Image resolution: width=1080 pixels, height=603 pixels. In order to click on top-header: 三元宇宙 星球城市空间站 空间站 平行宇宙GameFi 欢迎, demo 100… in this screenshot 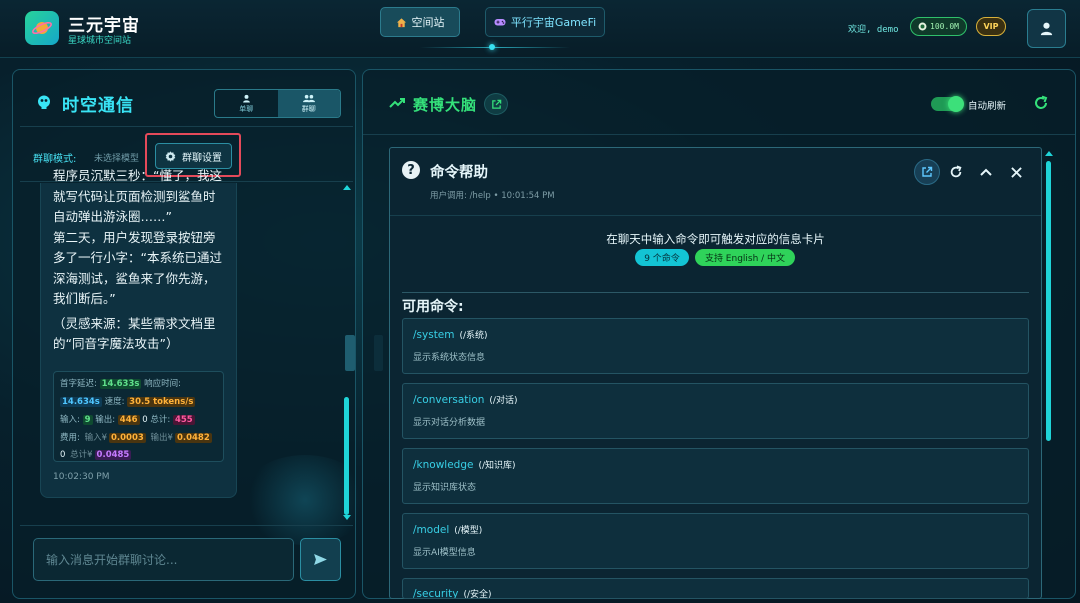, I will do `click(540, 29)`.